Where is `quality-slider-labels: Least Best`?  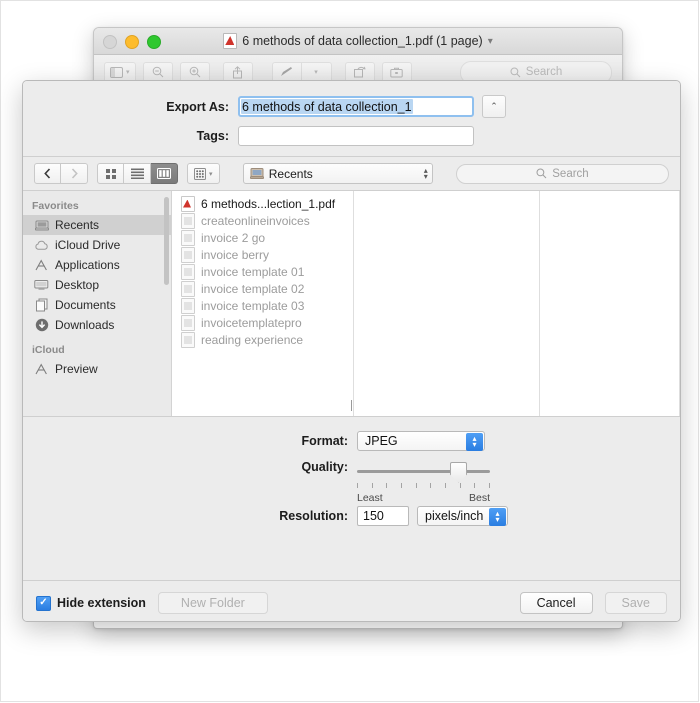
quality-slider-labels: Least Best is located at coordinates (423, 498).